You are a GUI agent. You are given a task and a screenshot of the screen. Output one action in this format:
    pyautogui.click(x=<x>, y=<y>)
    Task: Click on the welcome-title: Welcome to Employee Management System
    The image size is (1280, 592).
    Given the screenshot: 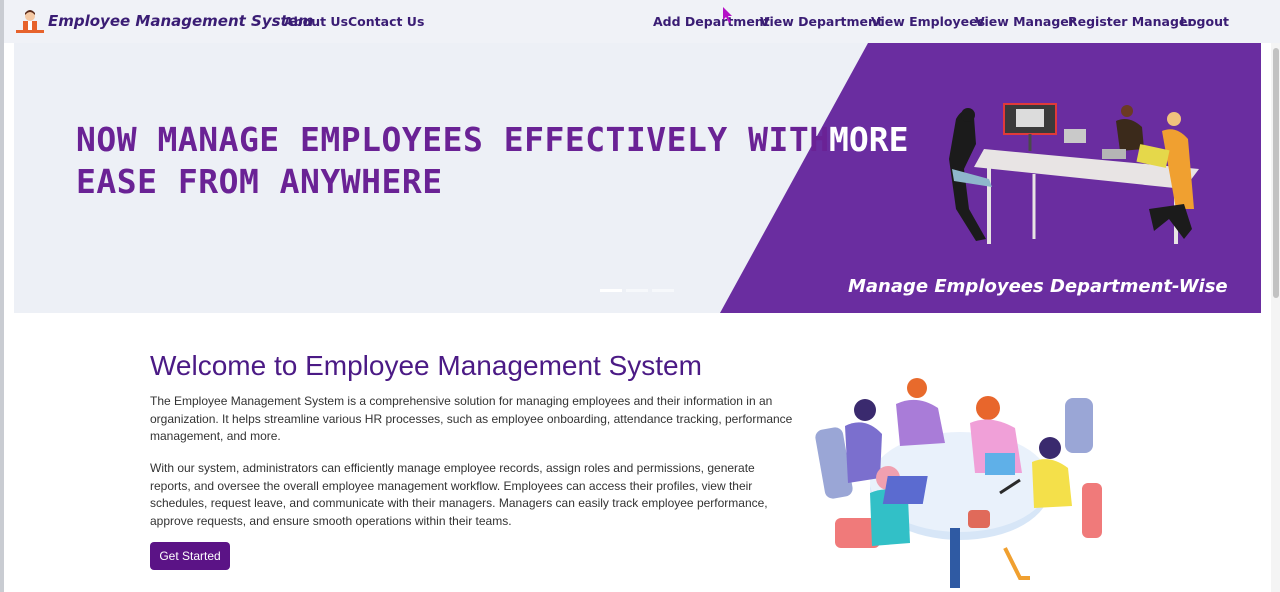 What is the action you would take?
    pyautogui.click(x=426, y=365)
    